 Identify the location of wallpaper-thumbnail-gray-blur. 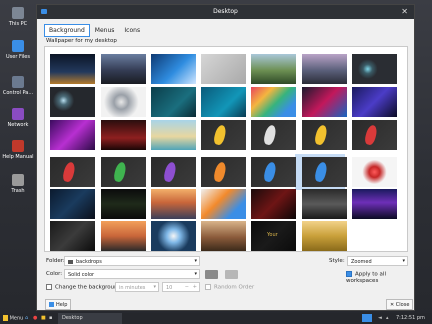
(223, 69).